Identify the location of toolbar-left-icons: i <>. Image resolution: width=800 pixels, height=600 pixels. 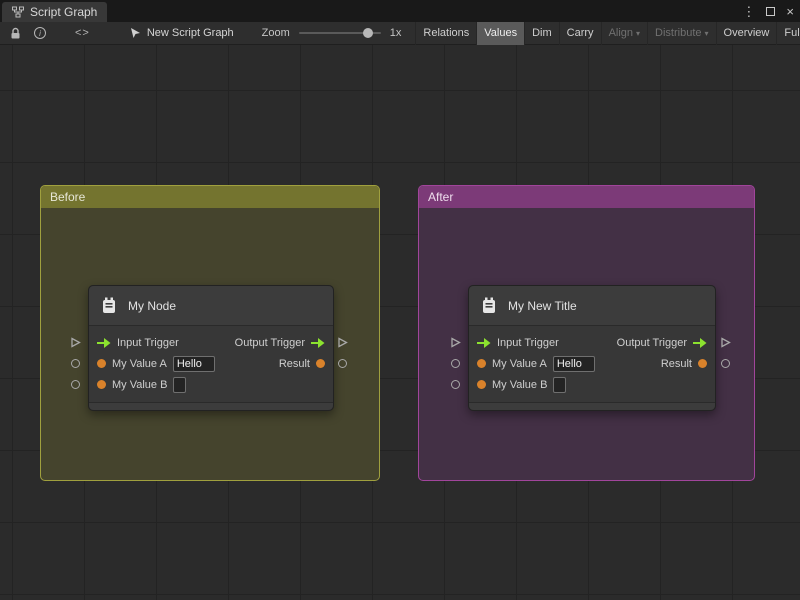
(50, 33).